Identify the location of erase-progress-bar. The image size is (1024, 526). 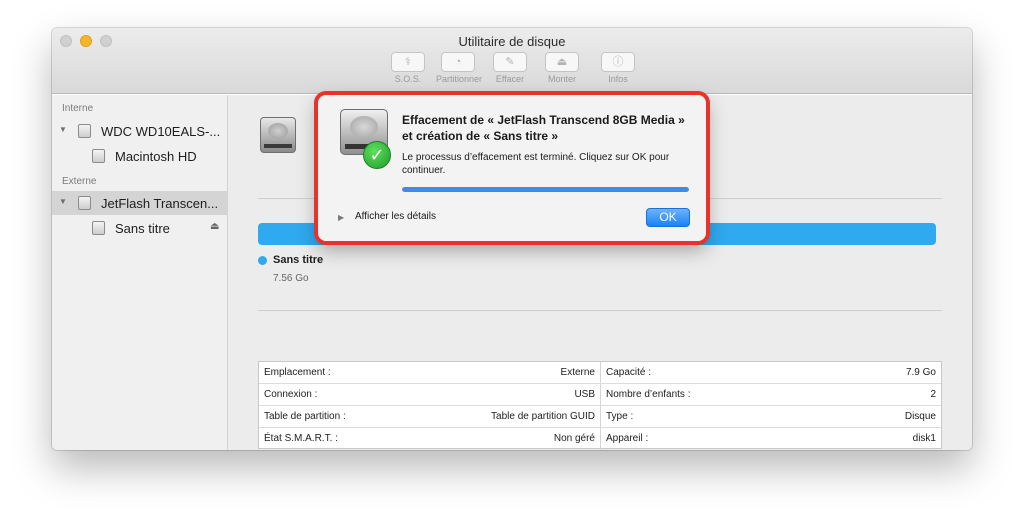
(545, 189).